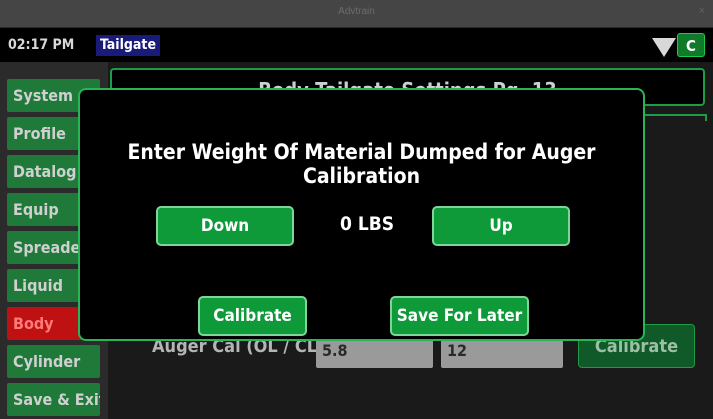 This screenshot has width=713, height=419. Describe the element at coordinates (367, 224) in the screenshot. I see `weight-value: 0 LBS` at that location.